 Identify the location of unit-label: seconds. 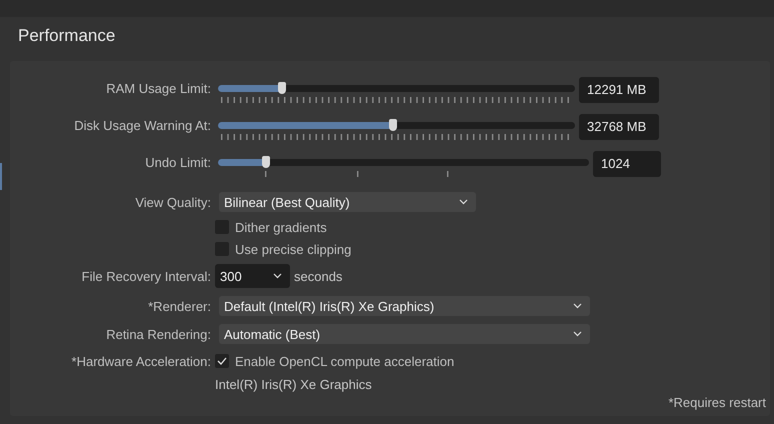
(318, 276).